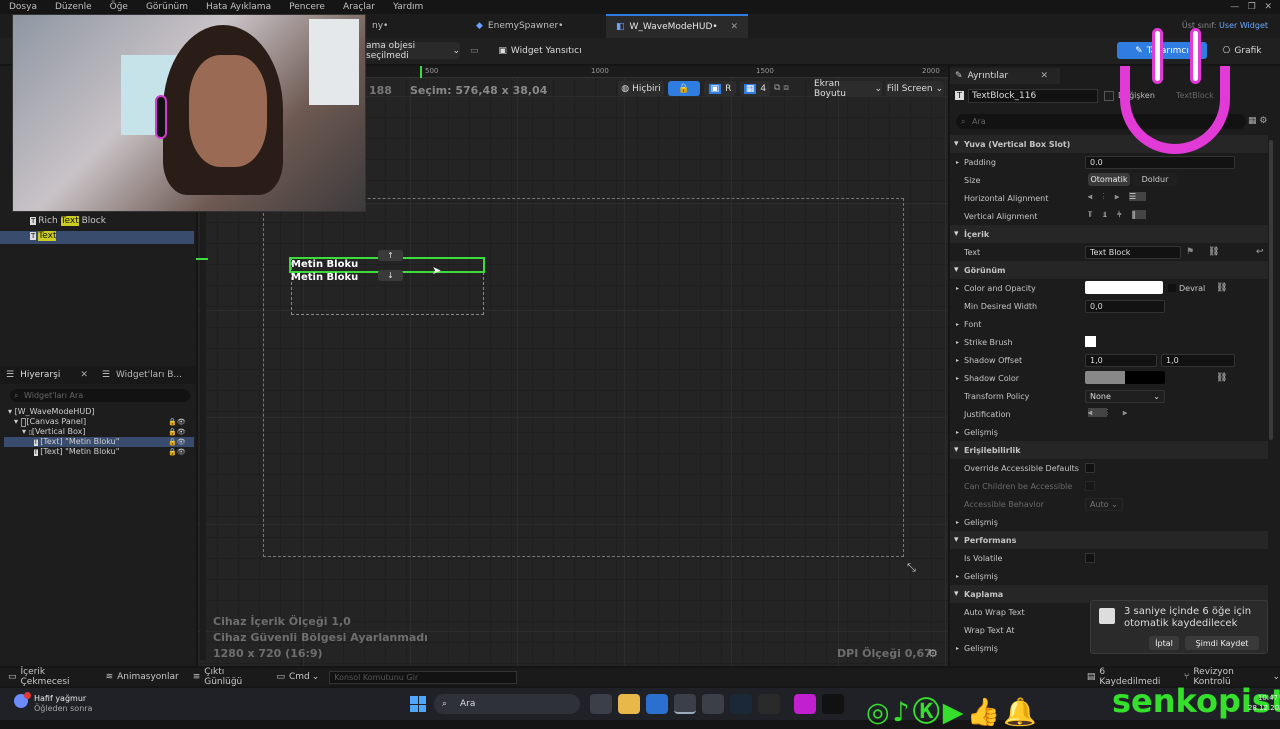 Image resolution: width=1280 pixels, height=729 pixels. Describe the element at coordinates (418, 704) in the screenshot. I see `windows-start-icon` at that location.